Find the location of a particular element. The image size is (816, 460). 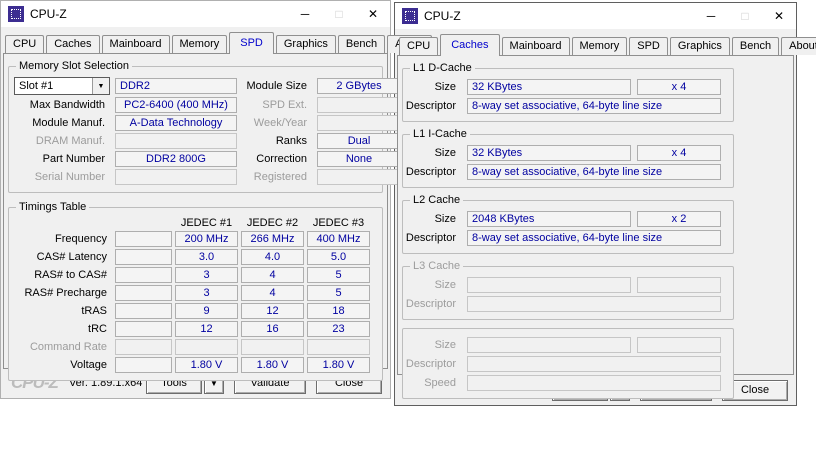

chevron-down-icon: ▼ is located at coordinates (100, 86).